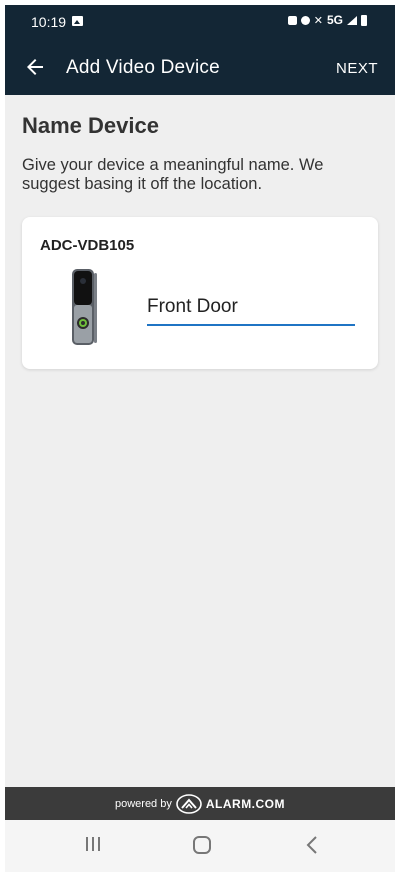 This screenshot has height=877, width=400. What do you see at coordinates (200, 22) in the screenshot?
I see `status-bar: 10:19 ✕ 5G` at bounding box center [200, 22].